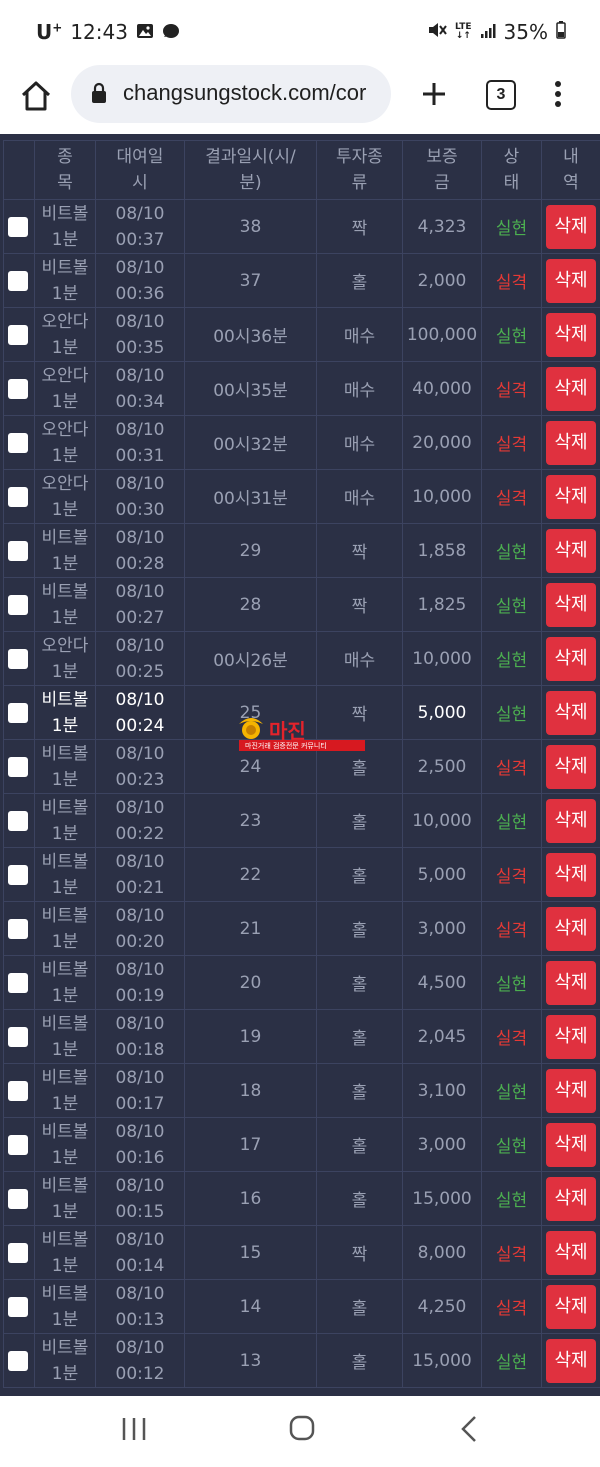  I want to click on table-row: 비트볼 1분 08/10 00:16 17 홀 3,000 실현 삭제, so click(301, 1144).